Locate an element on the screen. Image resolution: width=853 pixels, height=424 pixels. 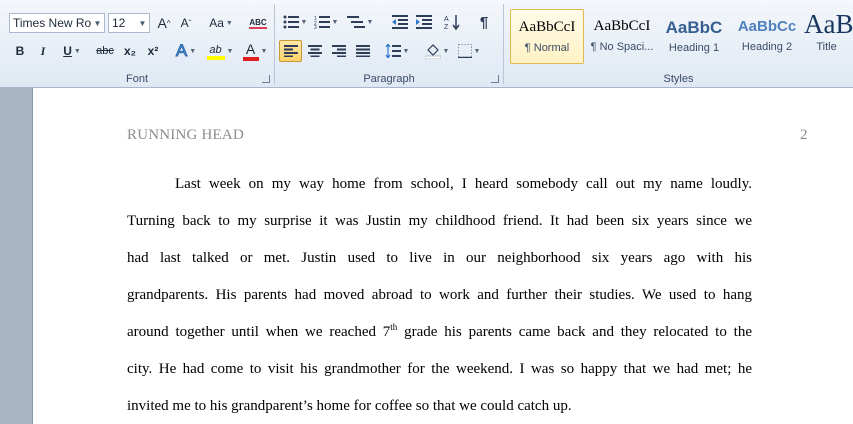
change-case-button: Aa ▼ is located at coordinates (221, 23).